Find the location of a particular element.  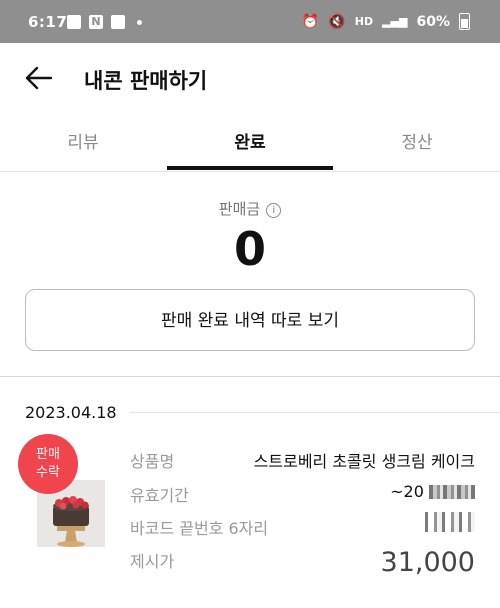

gallery-icon is located at coordinates (74, 22).